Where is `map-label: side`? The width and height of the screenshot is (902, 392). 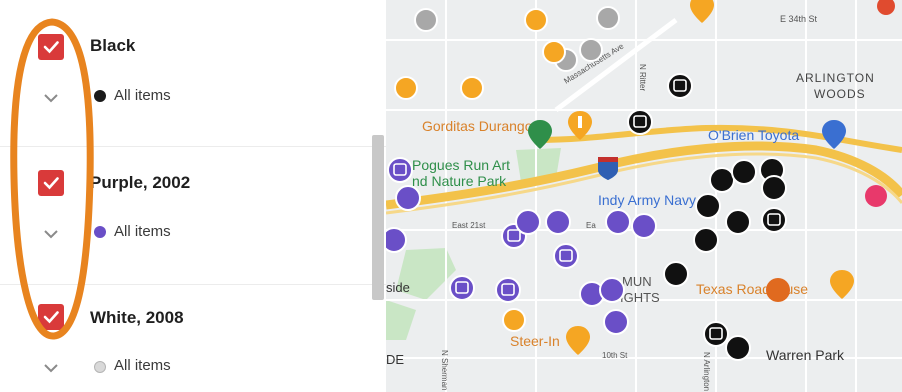 map-label: side is located at coordinates (398, 287).